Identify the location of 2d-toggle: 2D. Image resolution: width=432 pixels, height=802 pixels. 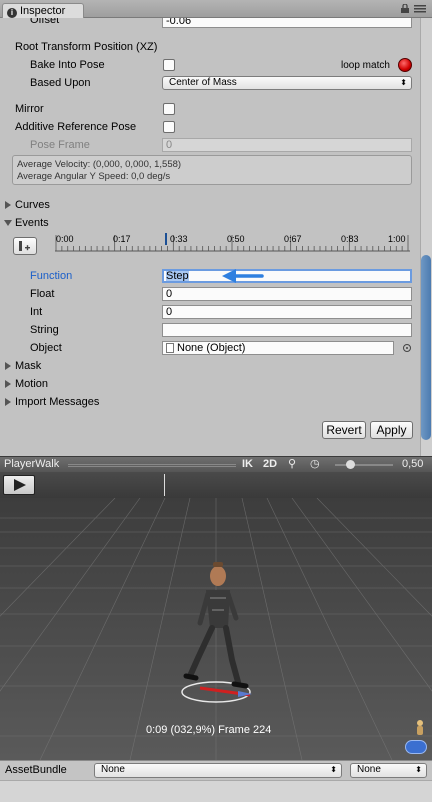
(270, 464).